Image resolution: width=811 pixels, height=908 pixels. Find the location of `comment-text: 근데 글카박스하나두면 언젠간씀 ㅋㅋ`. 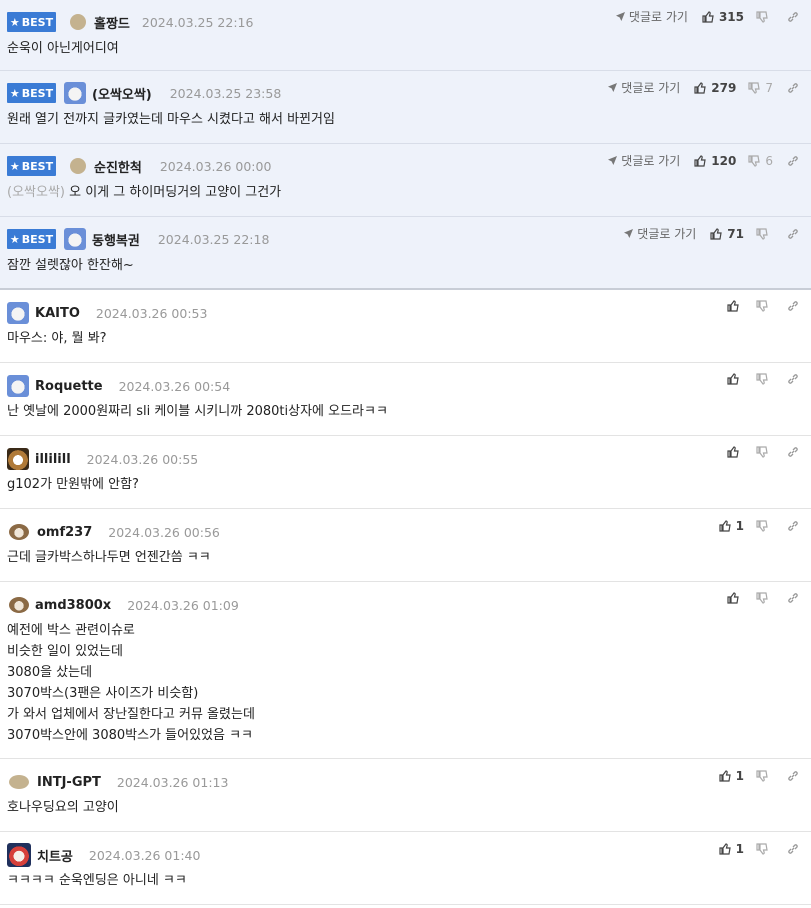

comment-text: 근데 글카박스하나두면 언젠간씀 ㅋㅋ is located at coordinates (109, 557).